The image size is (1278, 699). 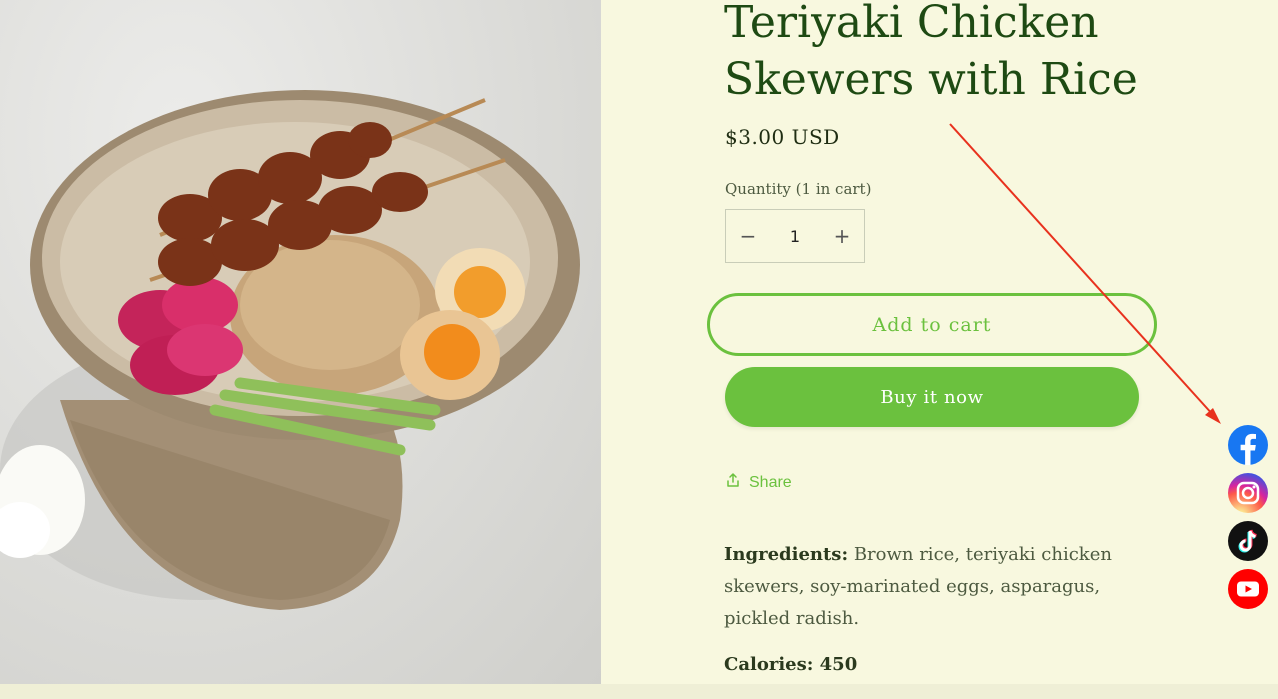 I want to click on product-title: Teriyaki Chicken Skewers with Rice, so click(x=931, y=52).